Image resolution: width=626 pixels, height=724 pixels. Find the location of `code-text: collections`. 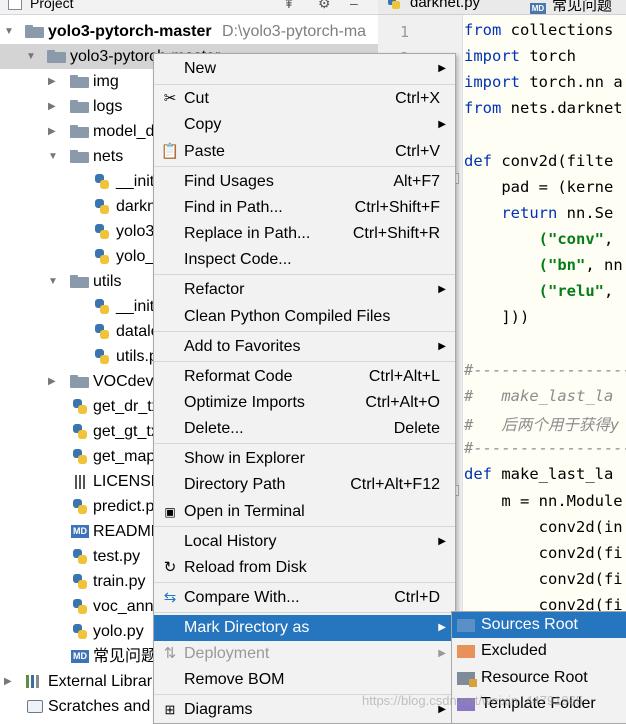

code-text: collections is located at coordinates (557, 30).